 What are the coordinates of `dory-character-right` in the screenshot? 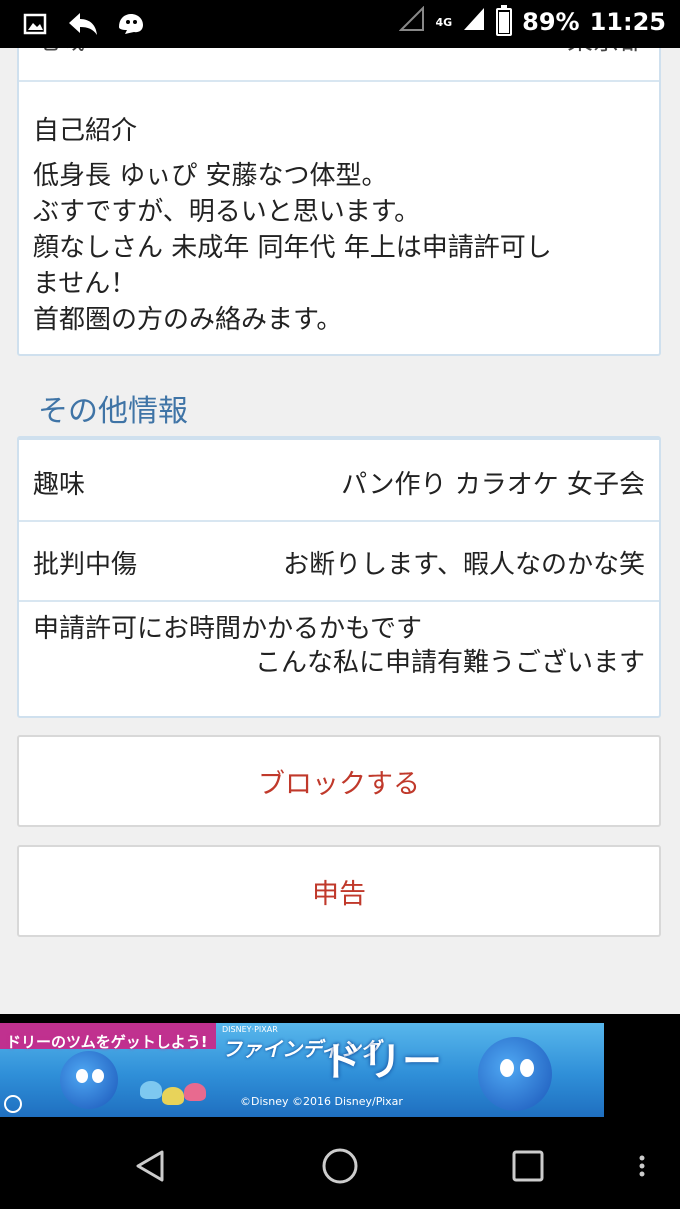 It's located at (515, 1074).